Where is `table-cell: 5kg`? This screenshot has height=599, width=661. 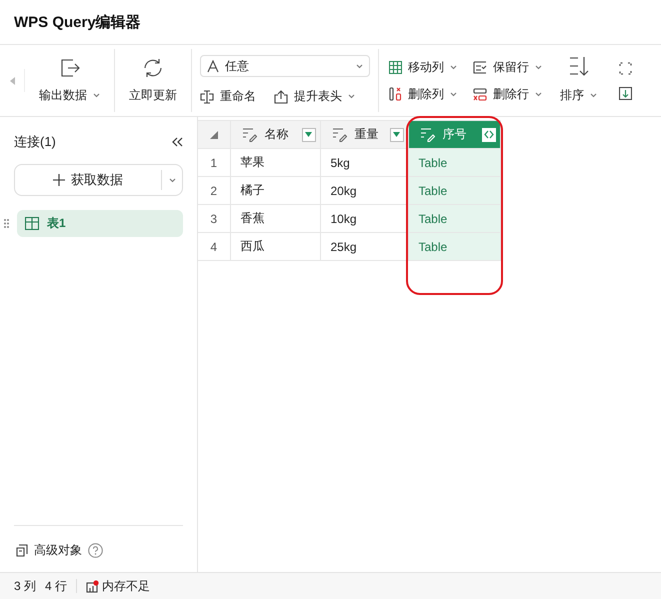 table-cell: 5kg is located at coordinates (364, 162).